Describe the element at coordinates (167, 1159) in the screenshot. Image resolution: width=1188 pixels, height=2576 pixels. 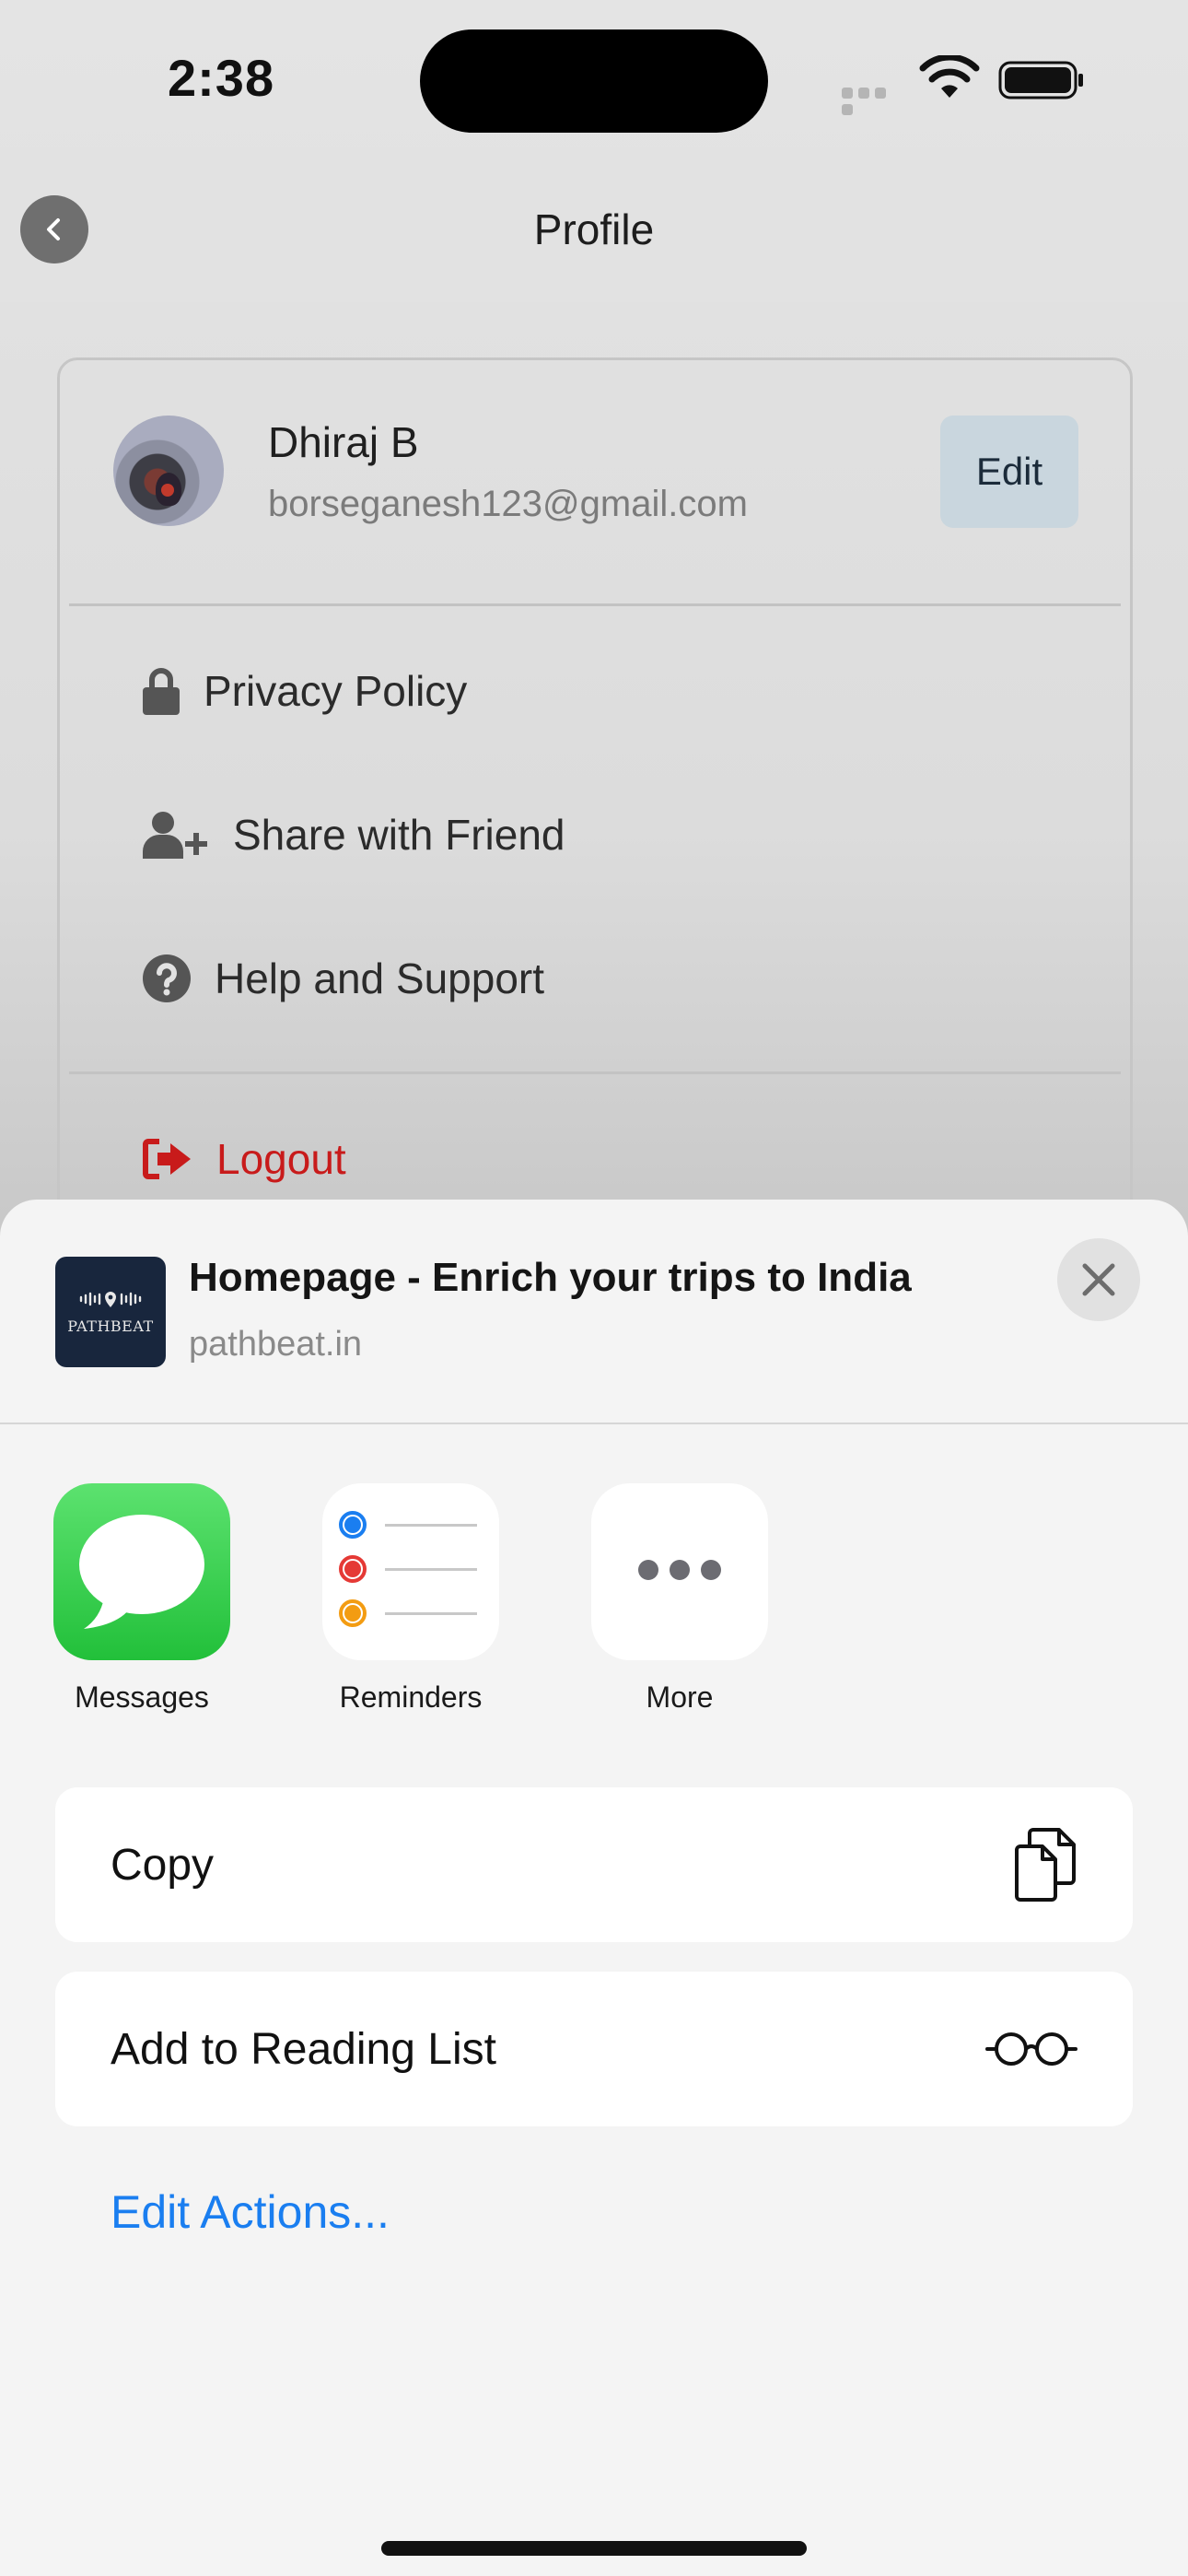
I see `logout-icon` at that location.